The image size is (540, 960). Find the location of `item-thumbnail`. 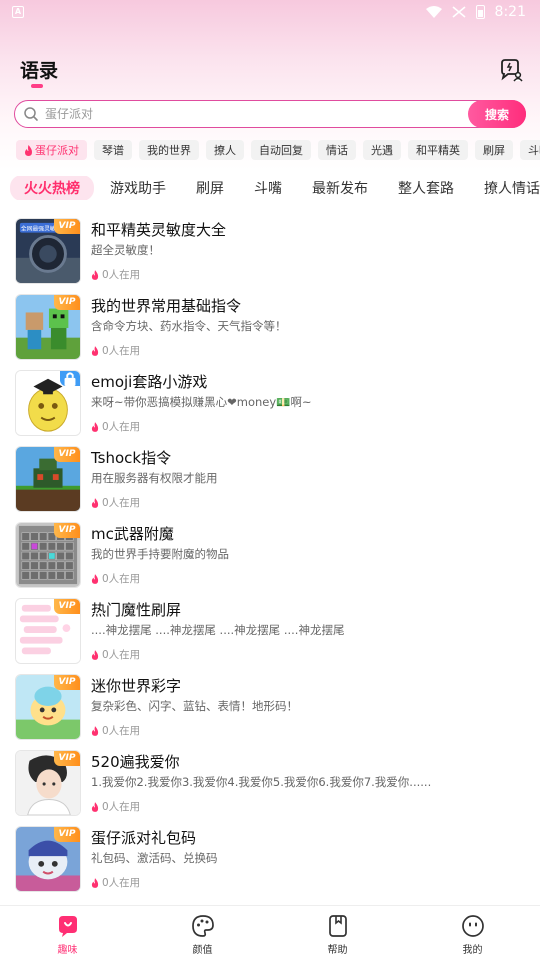

item-thumbnail is located at coordinates (48, 403).